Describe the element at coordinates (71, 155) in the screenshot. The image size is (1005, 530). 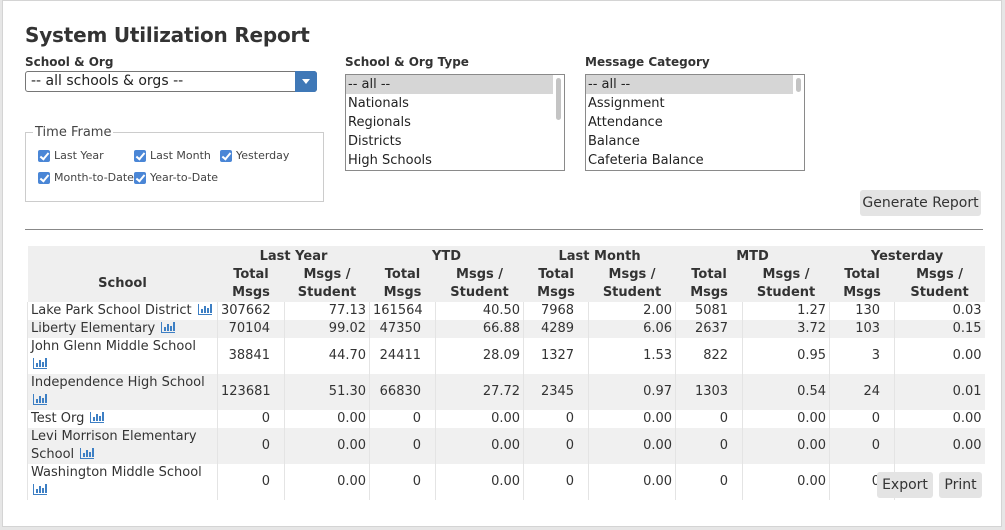
I see `checkbox-last-year: Last Year` at that location.